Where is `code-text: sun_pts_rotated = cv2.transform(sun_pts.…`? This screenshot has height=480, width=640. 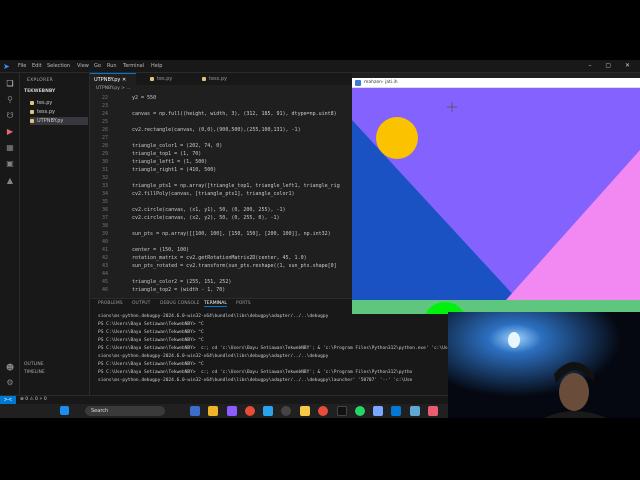
code-text: sun_pts_rotated = cv2.transform(sun_pts.… is located at coordinates (234, 266).